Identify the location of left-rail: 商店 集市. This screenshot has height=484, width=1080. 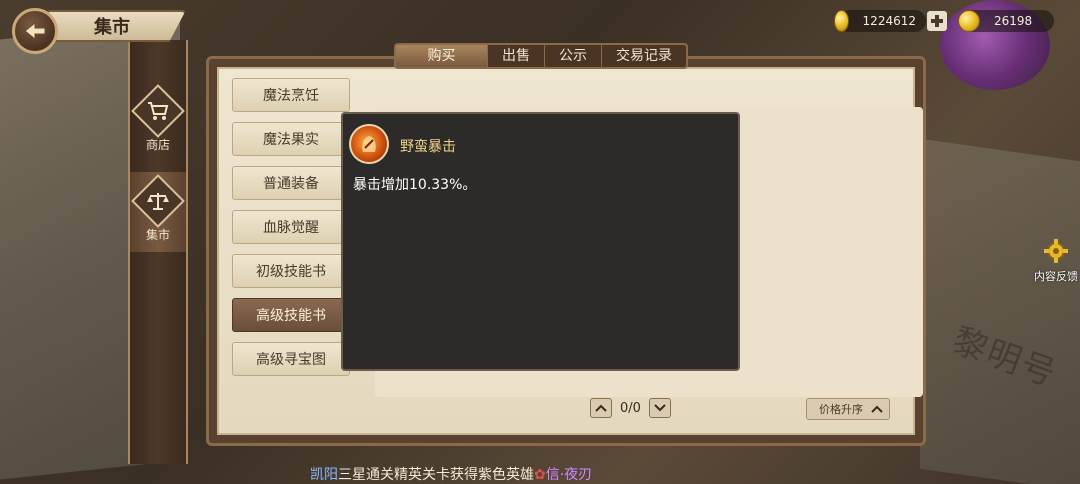
(158, 252).